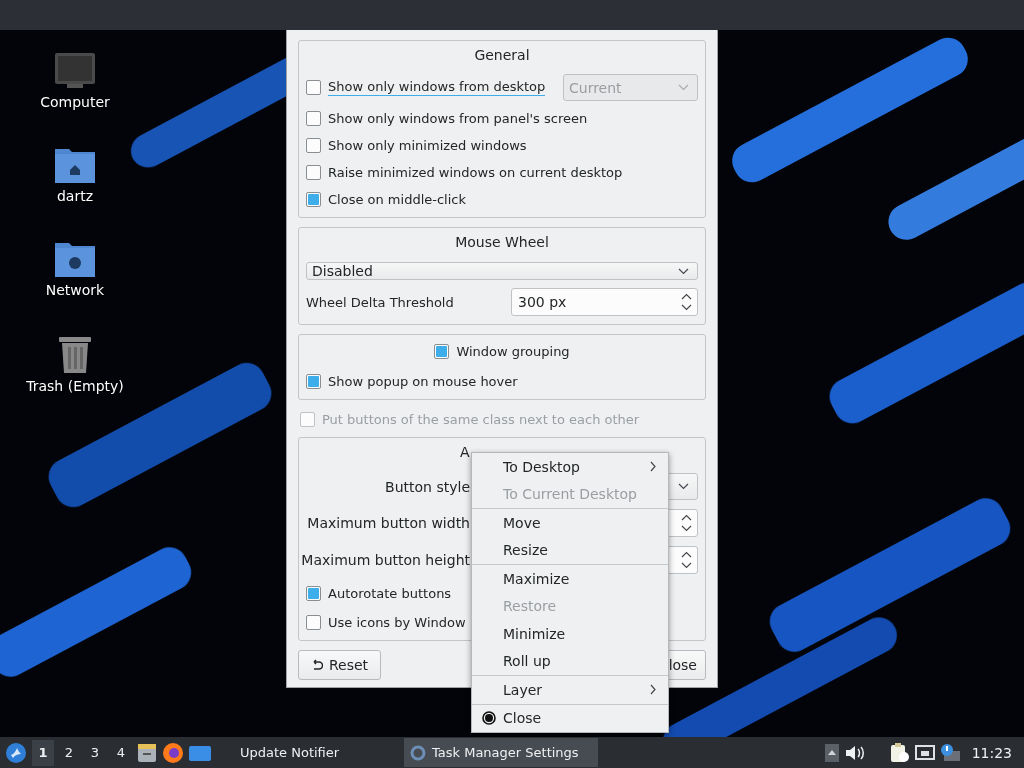 This screenshot has height=768, width=1024. What do you see at coordinates (427, 145) in the screenshot?
I see `checkbox-label: Show only minimized windows` at bounding box center [427, 145].